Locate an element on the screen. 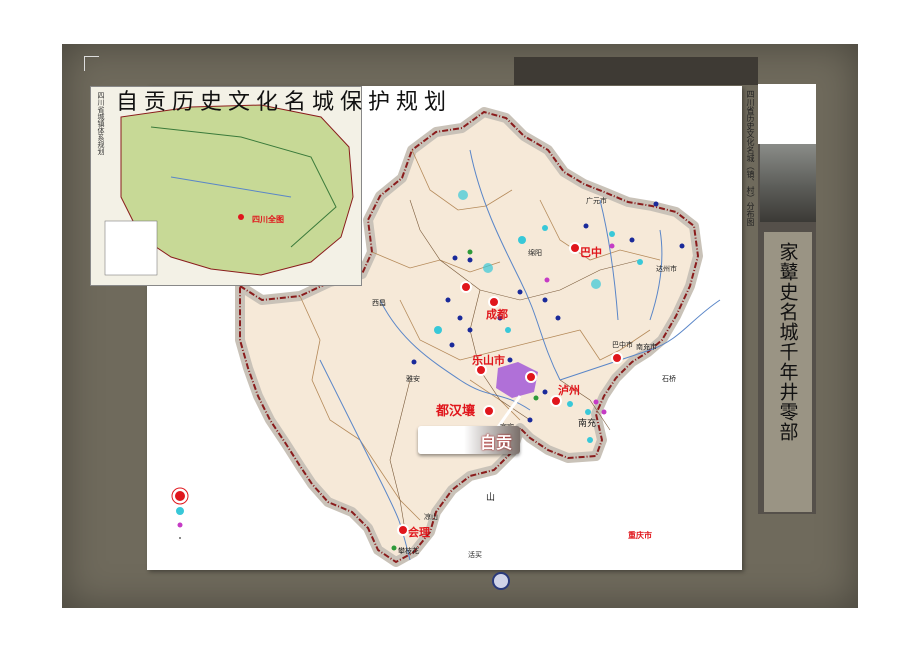  city-label-luzhou: 泸州 is located at coordinates (569, 390).